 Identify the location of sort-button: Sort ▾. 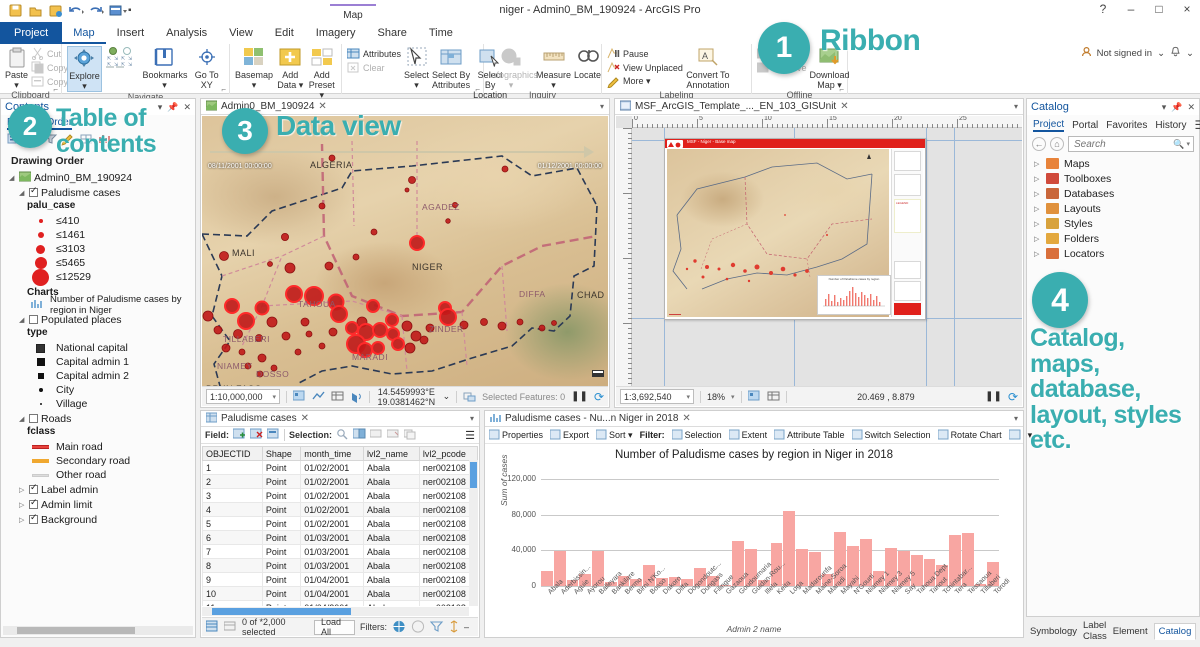
(614, 435).